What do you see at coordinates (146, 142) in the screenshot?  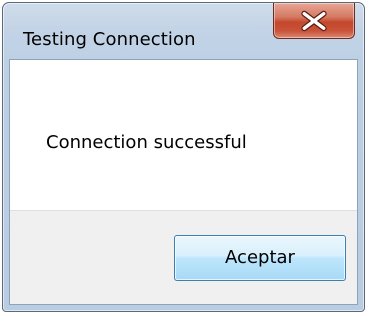 I see `status-message: Connection successful` at bounding box center [146, 142].